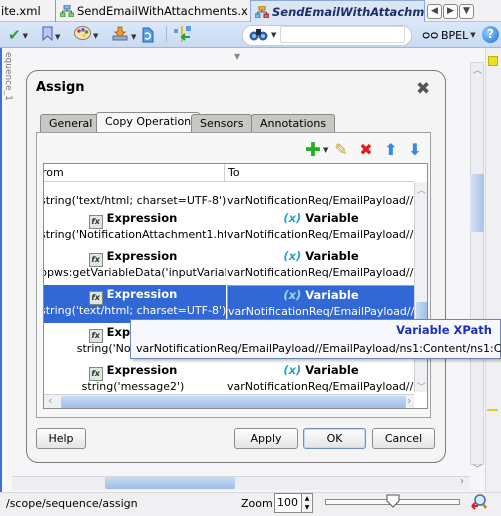  I want to click on zoom-spinner: ▲ ▼, so click(307, 503).